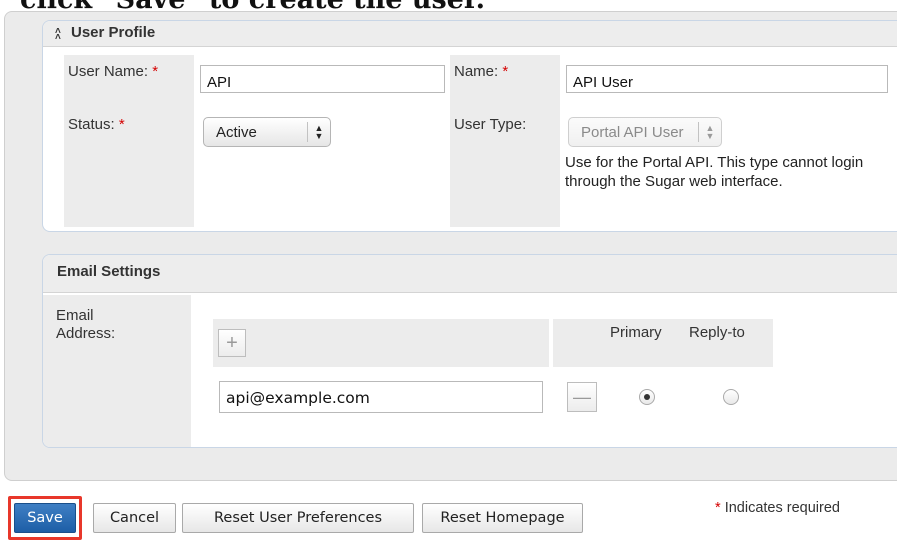  I want to click on reset-user-preferences-button: Reset User Preferences, so click(298, 518).